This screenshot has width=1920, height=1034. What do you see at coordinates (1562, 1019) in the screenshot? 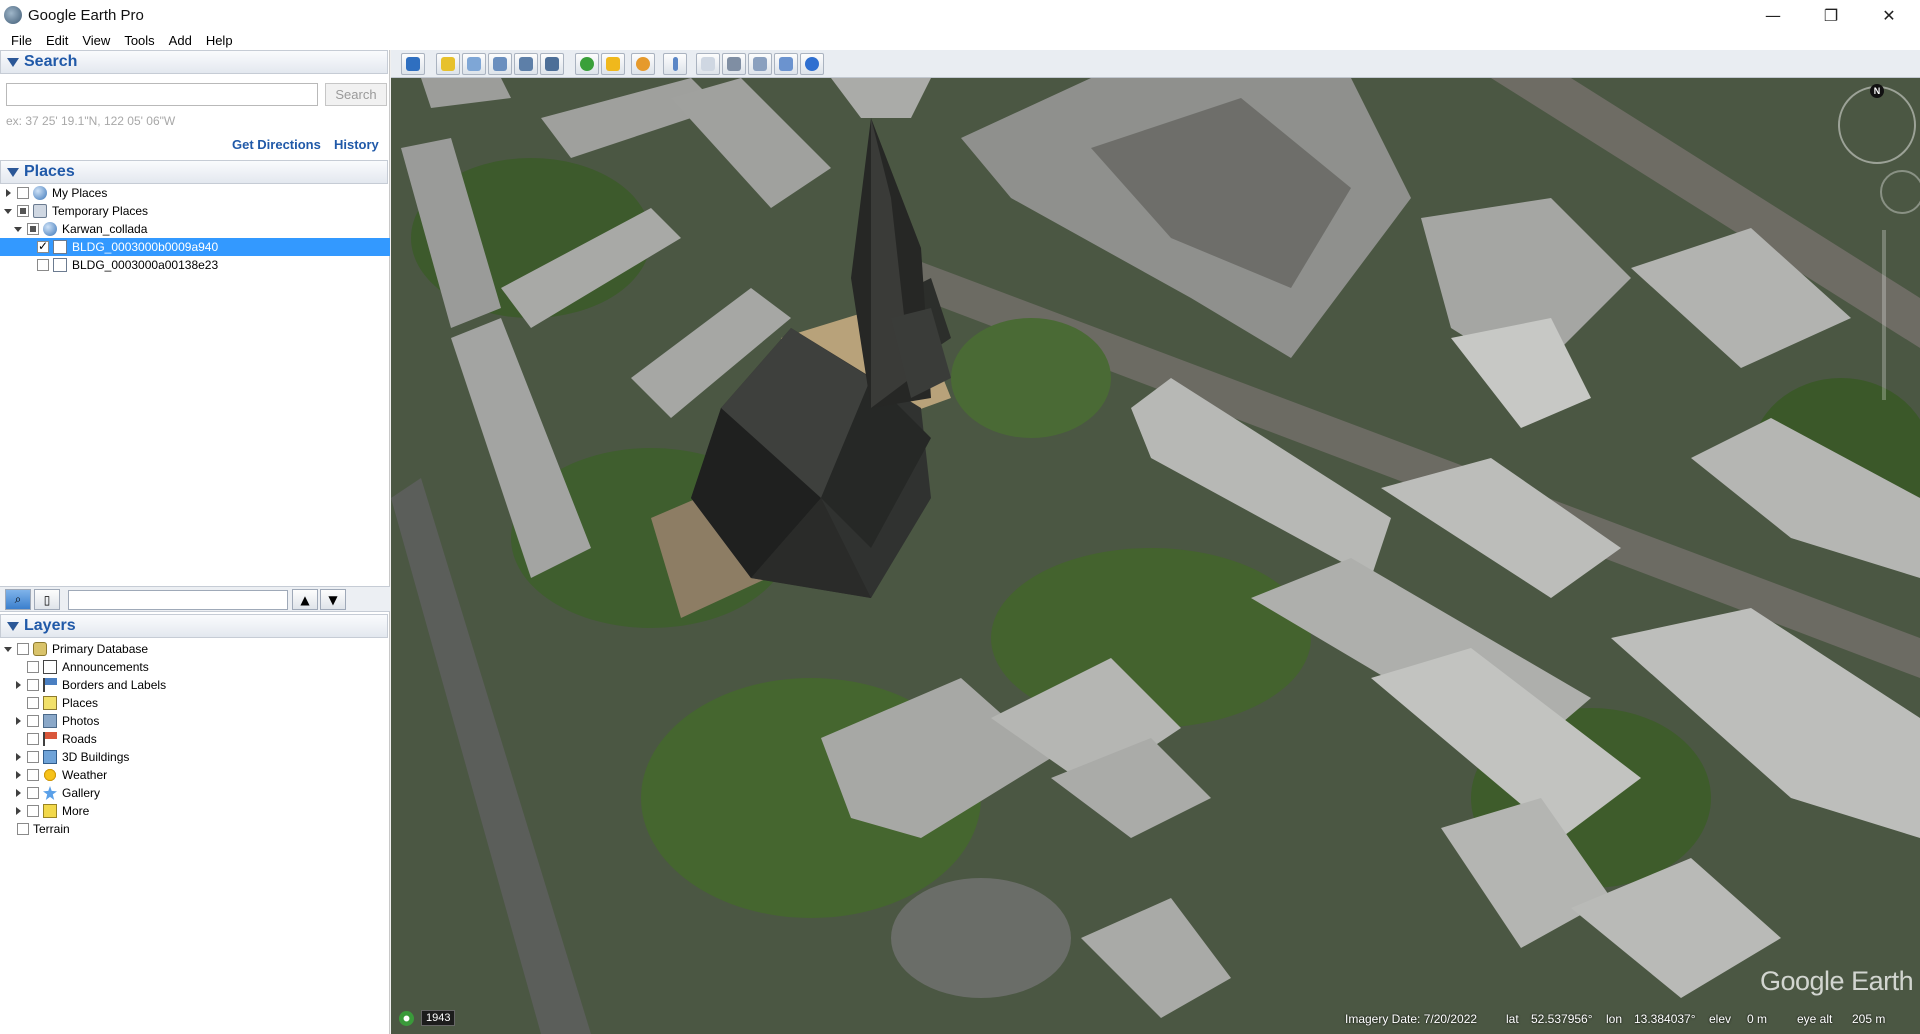
I see `latitude-value: 52.537956°` at bounding box center [1562, 1019].